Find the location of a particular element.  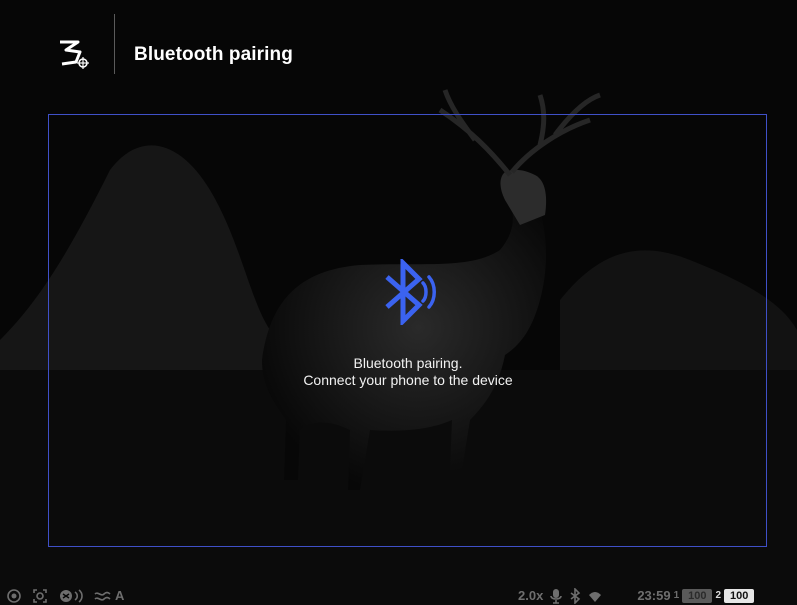

photo-icon is located at coordinates (40, 595).